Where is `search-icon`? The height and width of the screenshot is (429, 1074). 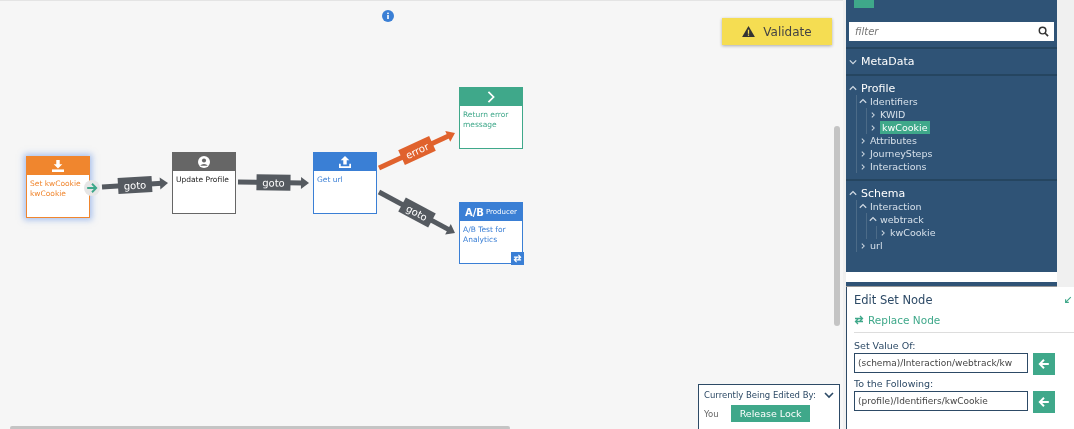
search-icon is located at coordinates (1043, 31).